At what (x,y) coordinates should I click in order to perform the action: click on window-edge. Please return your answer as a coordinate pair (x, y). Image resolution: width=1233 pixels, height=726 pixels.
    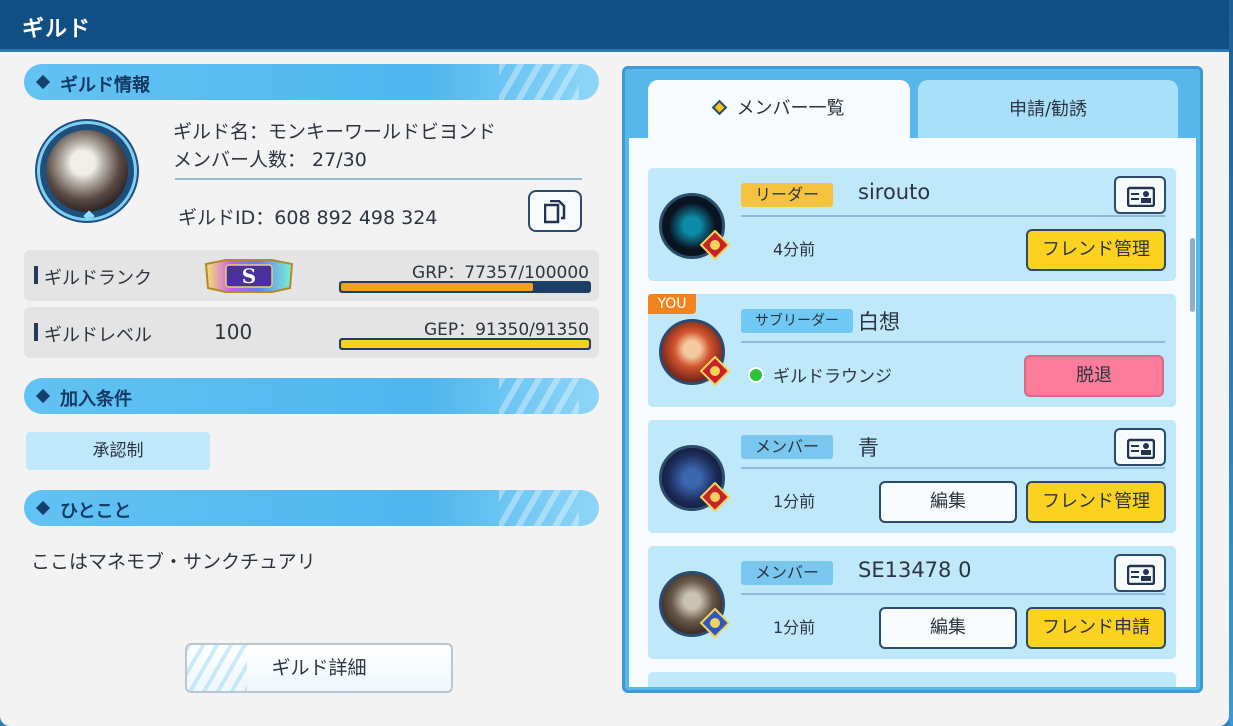
    Looking at the image, I should click on (1231, 363).